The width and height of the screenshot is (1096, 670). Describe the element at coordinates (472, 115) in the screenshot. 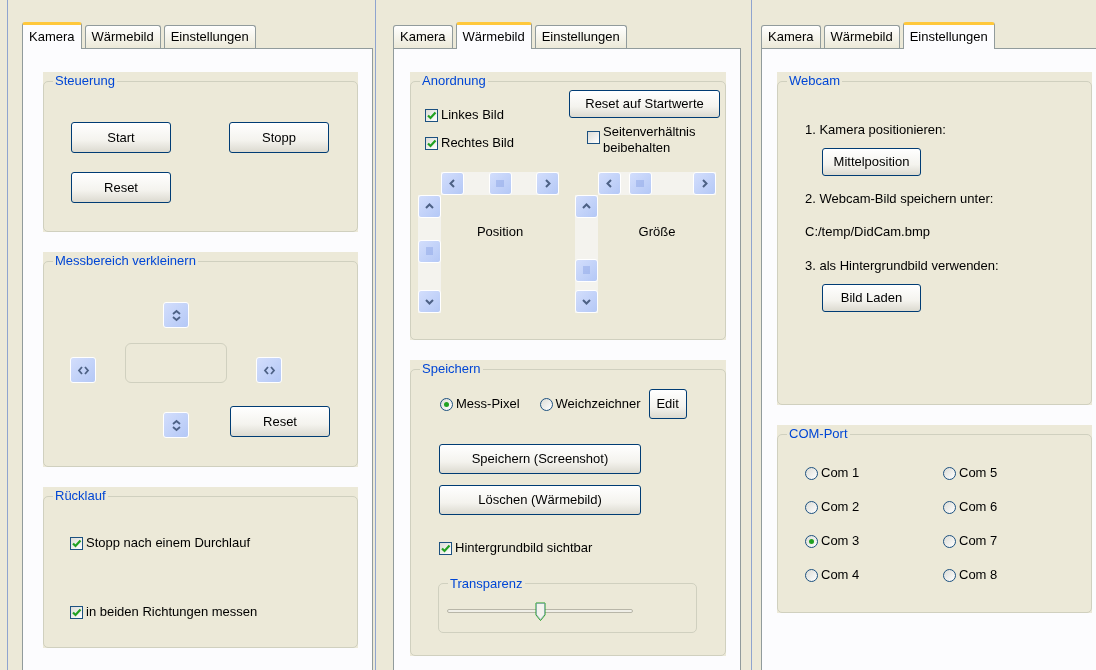

I see `checkbox-label: Linkes Bild` at that location.